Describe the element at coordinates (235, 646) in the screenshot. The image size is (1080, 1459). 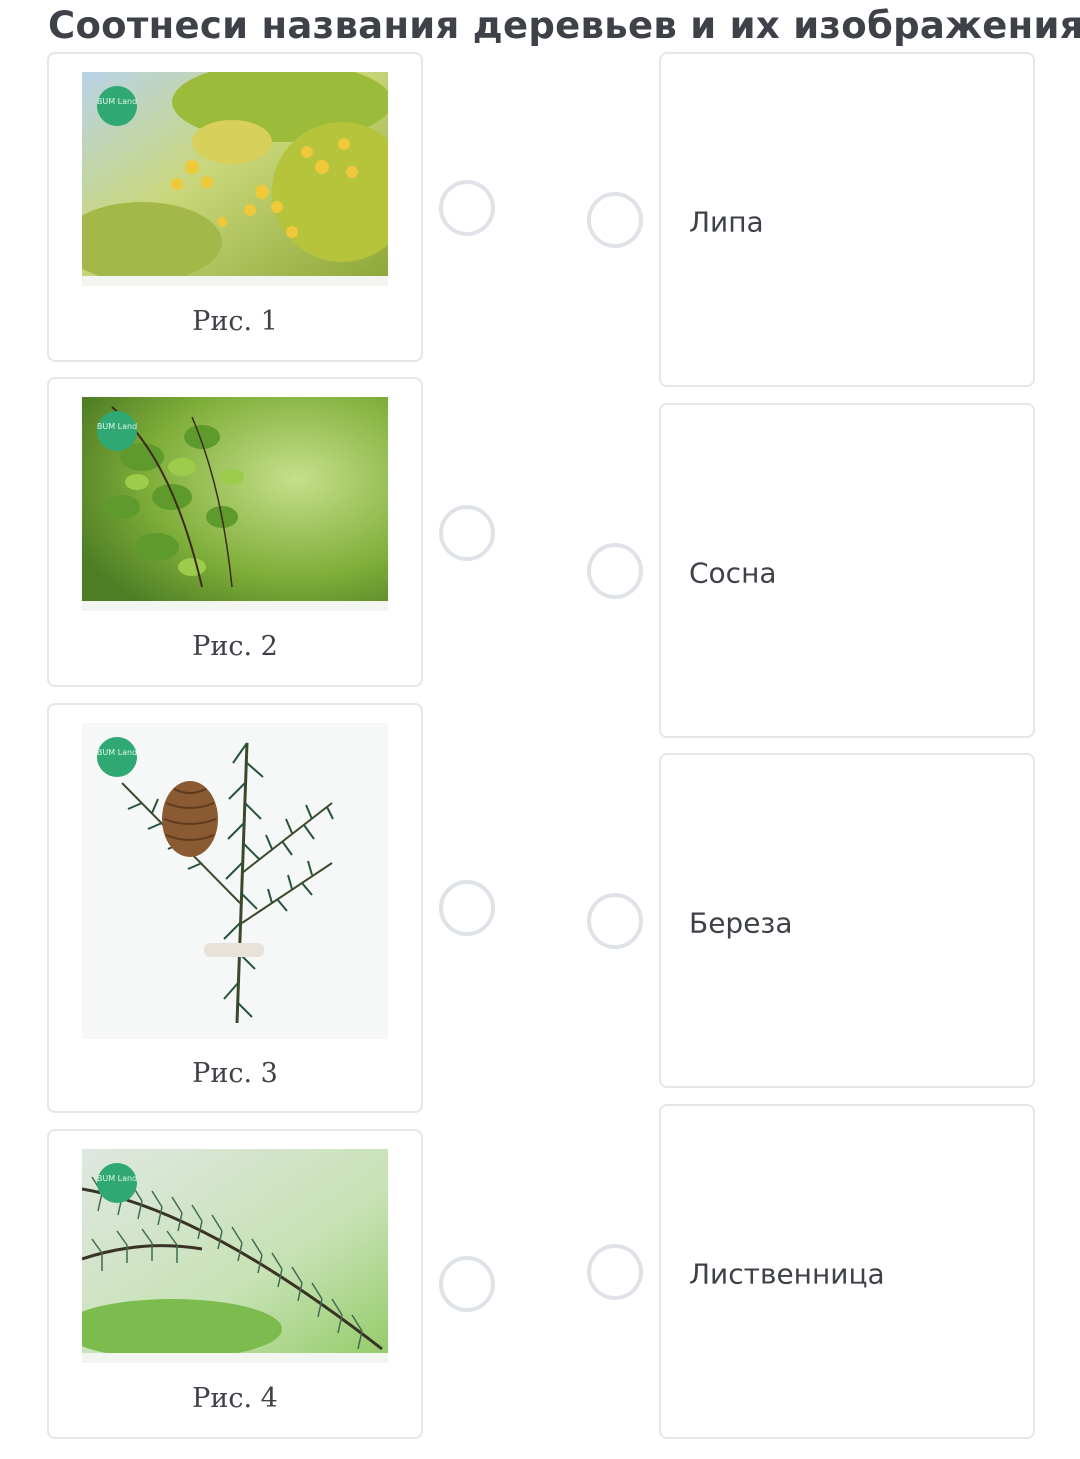
I see `image-caption-2: Рис. 2` at that location.